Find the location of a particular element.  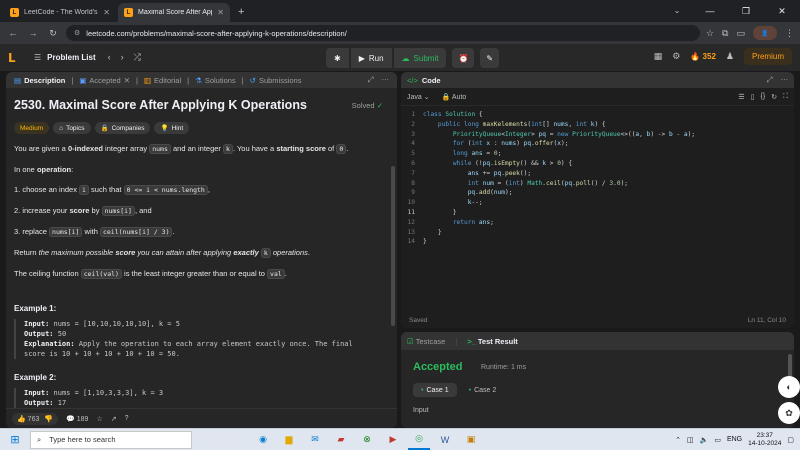

browser-tab-leetcode: L LeetCode - The World's Leading ✕ is located at coordinates (60, 12).